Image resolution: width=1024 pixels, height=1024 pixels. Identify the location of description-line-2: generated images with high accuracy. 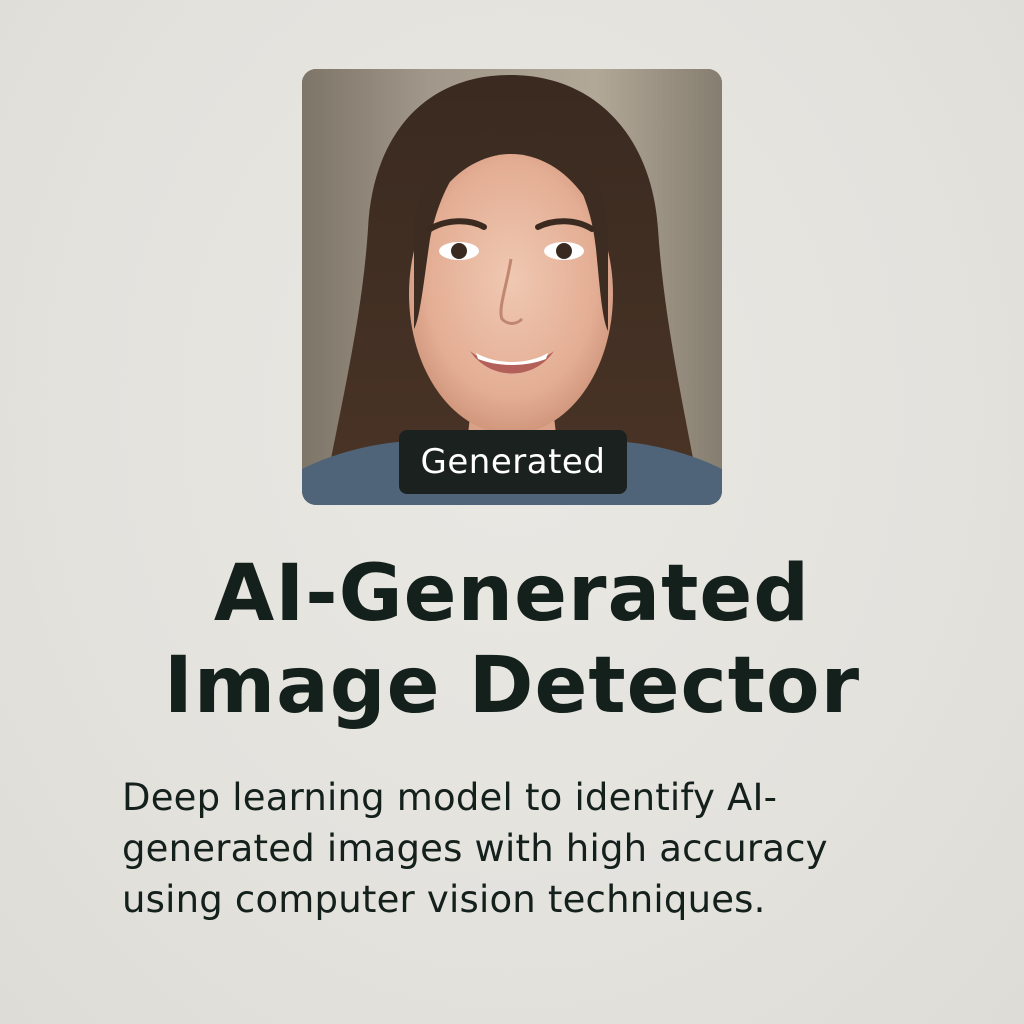
(475, 848).